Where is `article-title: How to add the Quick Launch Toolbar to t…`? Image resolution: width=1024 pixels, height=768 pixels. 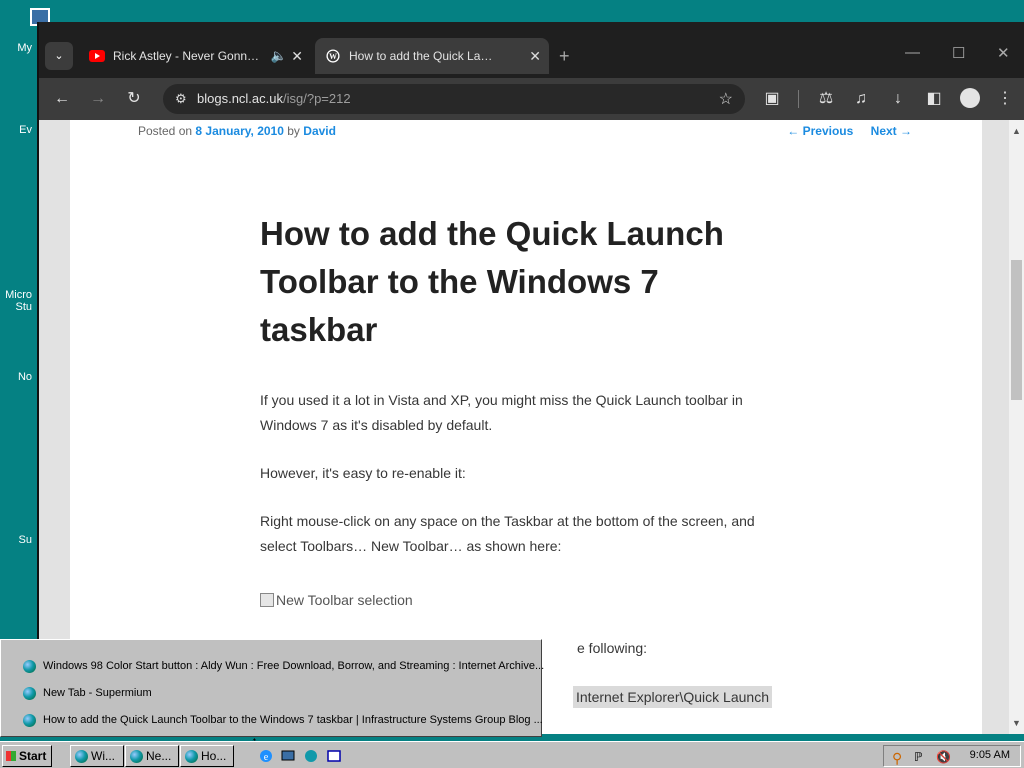 article-title: How to add the Quick Launch Toolbar to t… is located at coordinates (492, 281).